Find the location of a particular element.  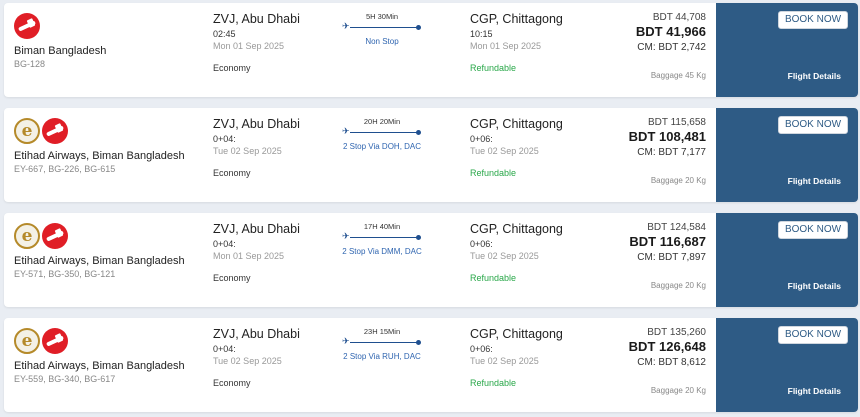

arrival-date: Mon 01 Sep 2025 is located at coordinates (506, 46).